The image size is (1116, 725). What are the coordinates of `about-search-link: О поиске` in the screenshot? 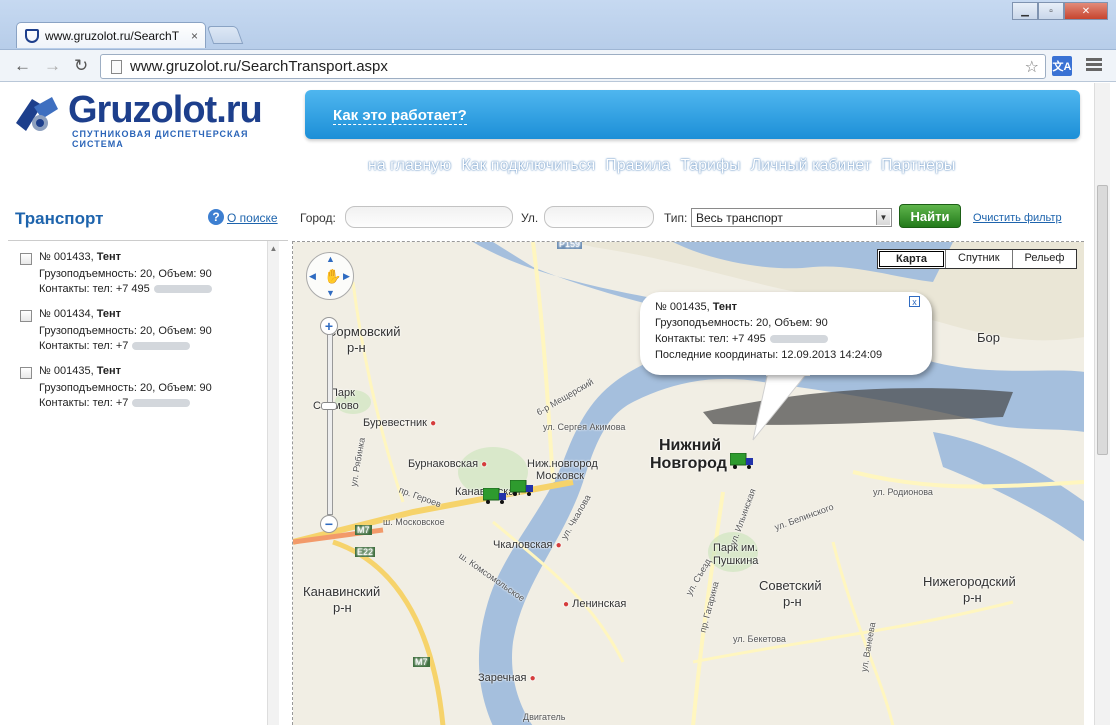 It's located at (252, 218).